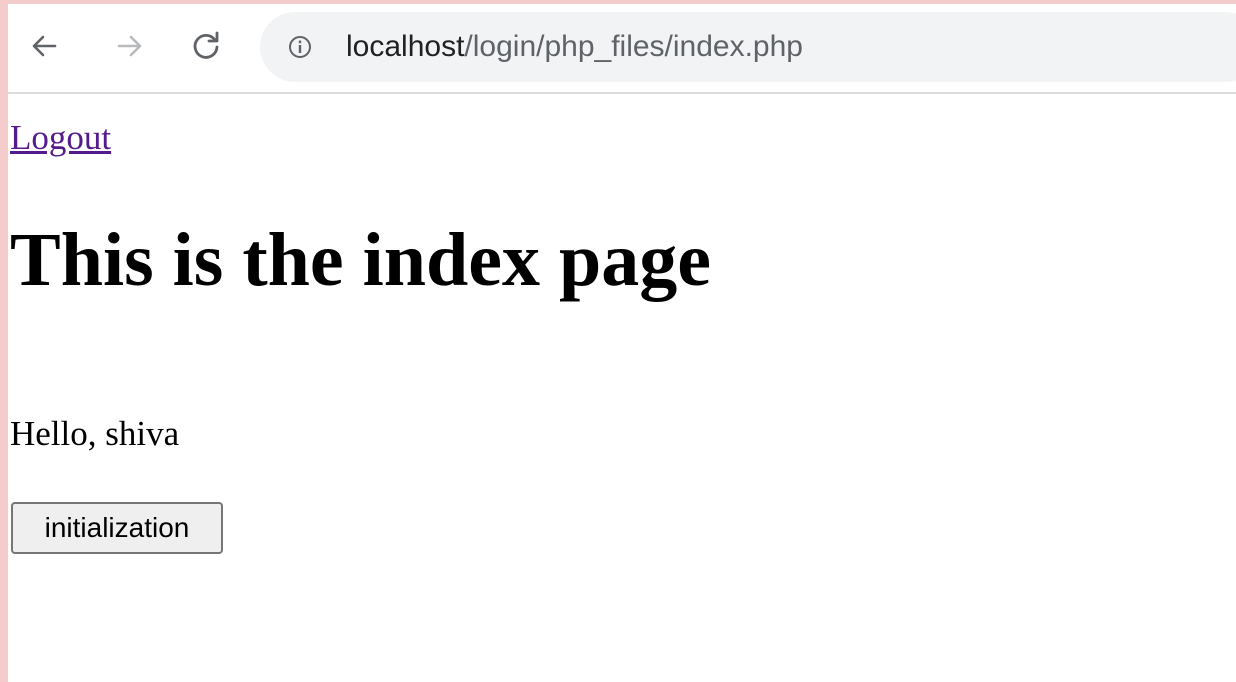 The height and width of the screenshot is (682, 1236). What do you see at coordinates (300, 47) in the screenshot?
I see `info-circle-icon` at bounding box center [300, 47].